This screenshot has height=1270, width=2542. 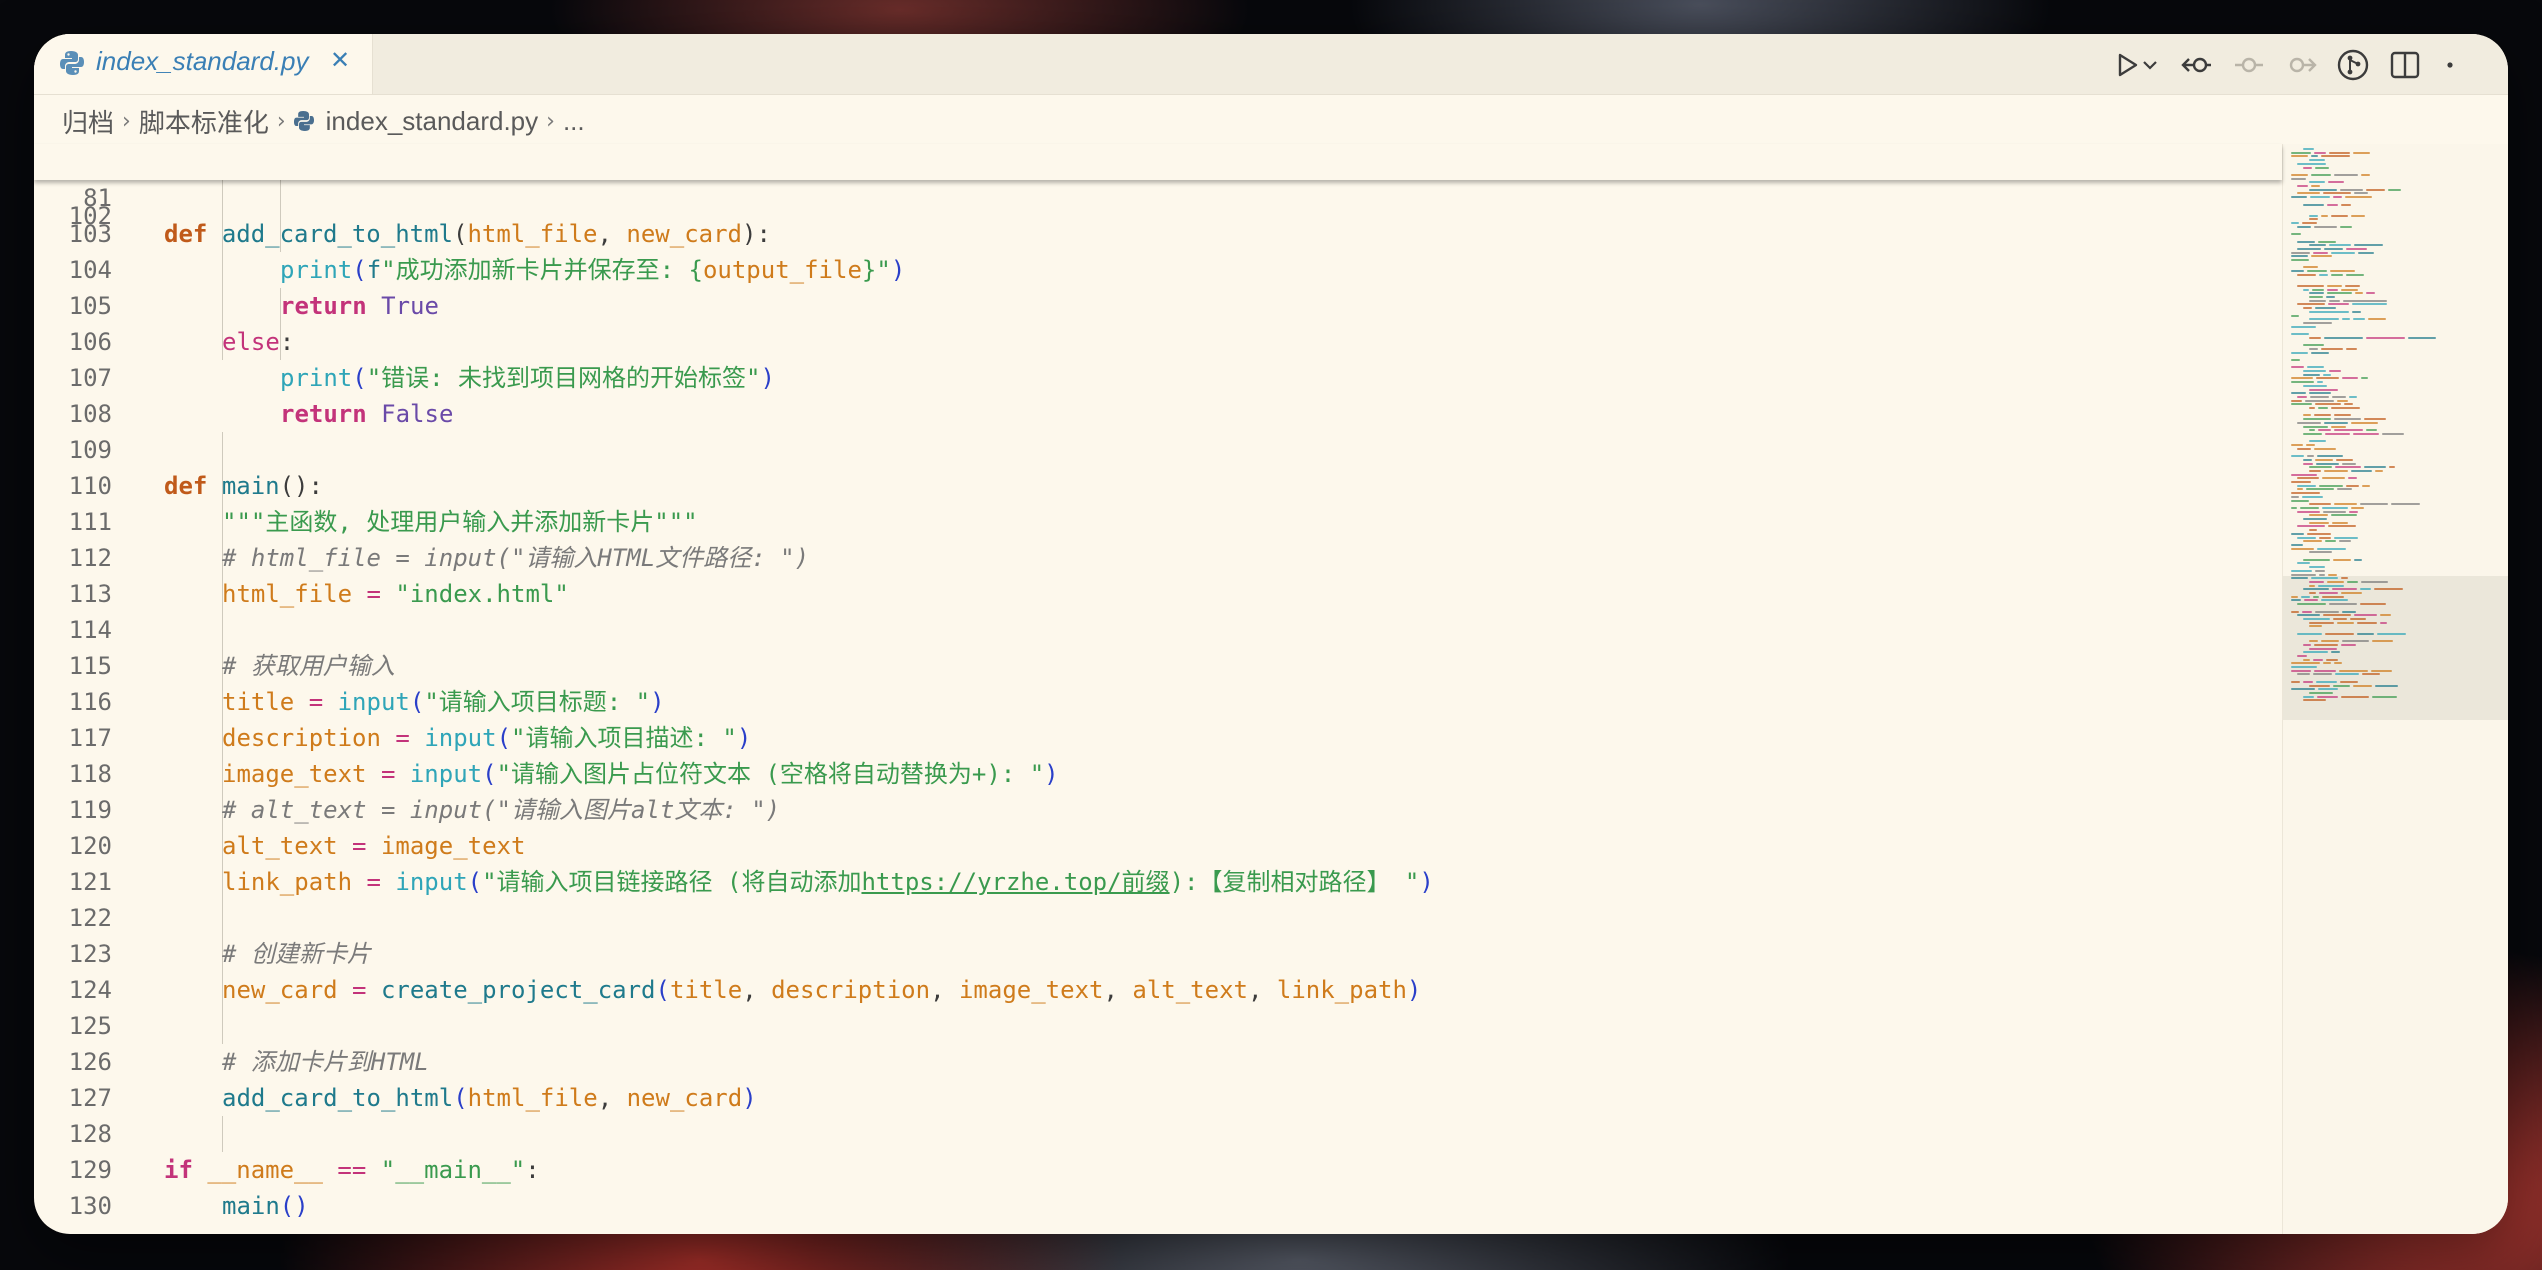 I want to click on chevron-down-icon, so click(x=2150, y=65).